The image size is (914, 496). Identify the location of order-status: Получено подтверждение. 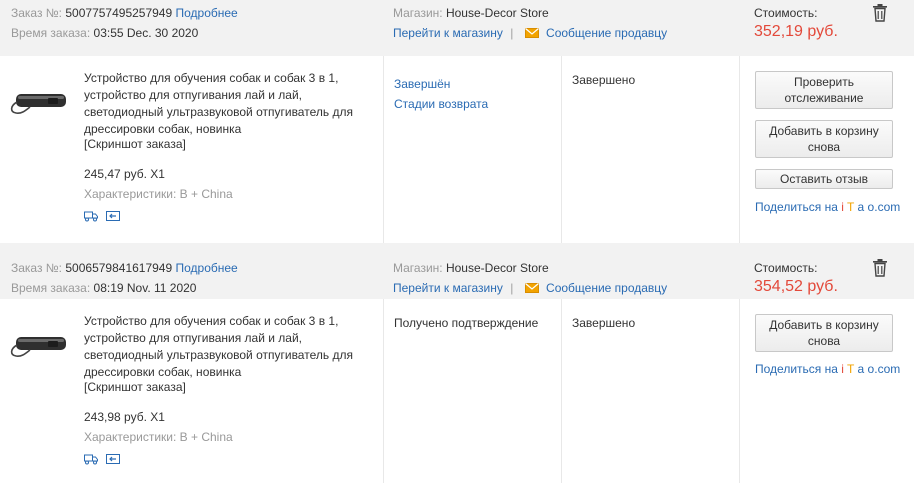
(466, 323).